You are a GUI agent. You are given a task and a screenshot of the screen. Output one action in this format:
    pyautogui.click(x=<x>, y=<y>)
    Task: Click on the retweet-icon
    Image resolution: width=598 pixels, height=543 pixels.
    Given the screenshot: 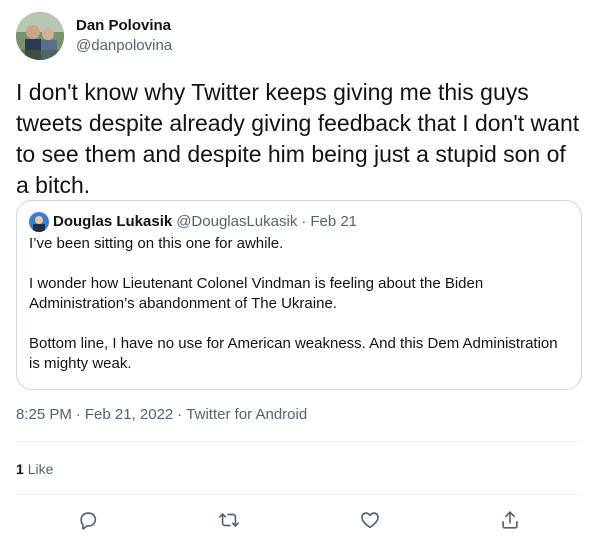 What is the action you would take?
    pyautogui.click(x=229, y=520)
    